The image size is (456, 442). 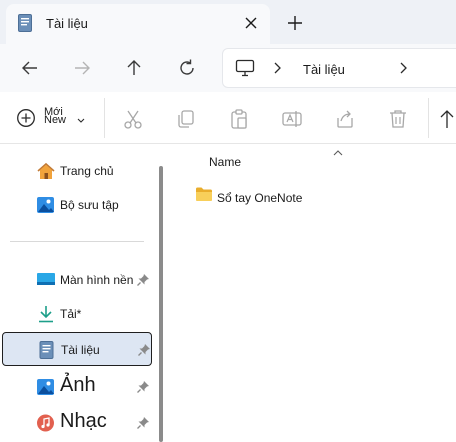 I want to click on delete-icon, so click(x=398, y=119).